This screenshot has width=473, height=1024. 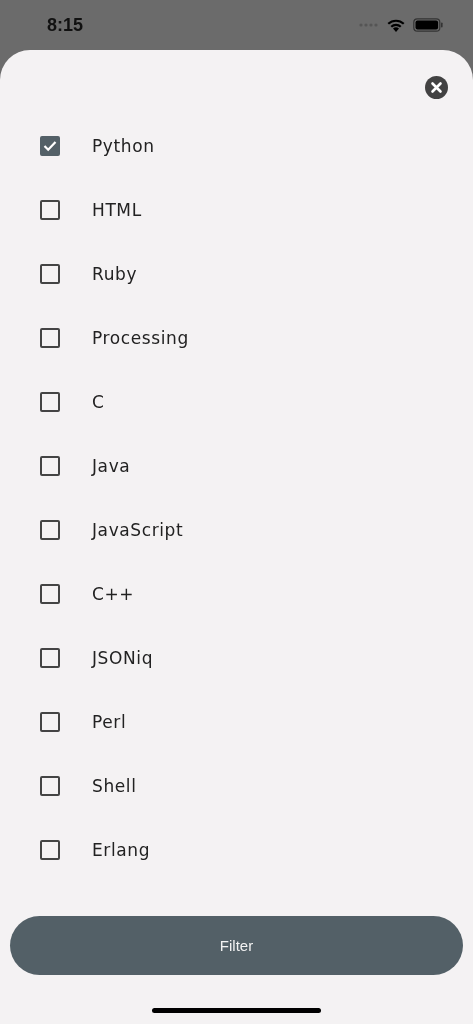 What do you see at coordinates (396, 25) in the screenshot?
I see `wifi-icon` at bounding box center [396, 25].